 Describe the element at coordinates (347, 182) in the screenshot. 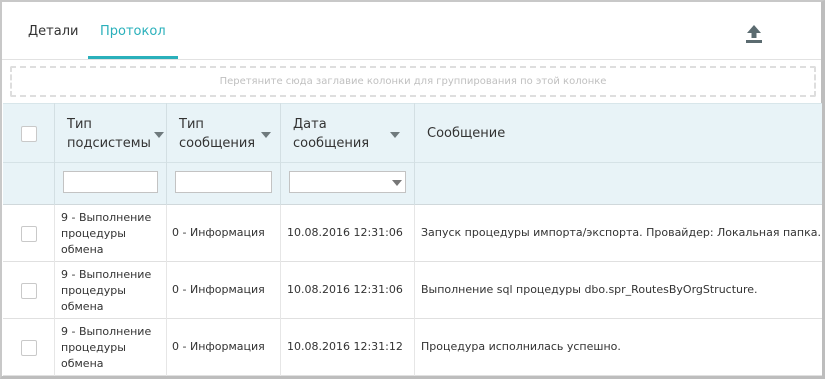

I see `filter-date-select` at that location.